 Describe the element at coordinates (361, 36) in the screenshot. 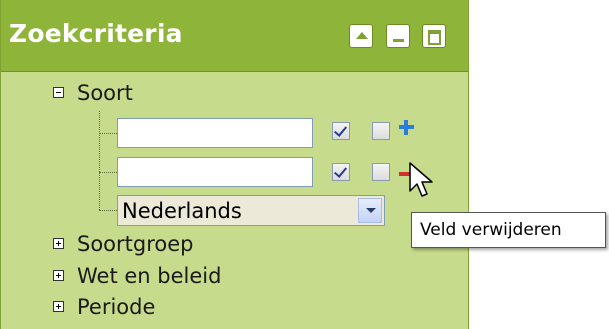

I see `collapse-up-icon` at that location.